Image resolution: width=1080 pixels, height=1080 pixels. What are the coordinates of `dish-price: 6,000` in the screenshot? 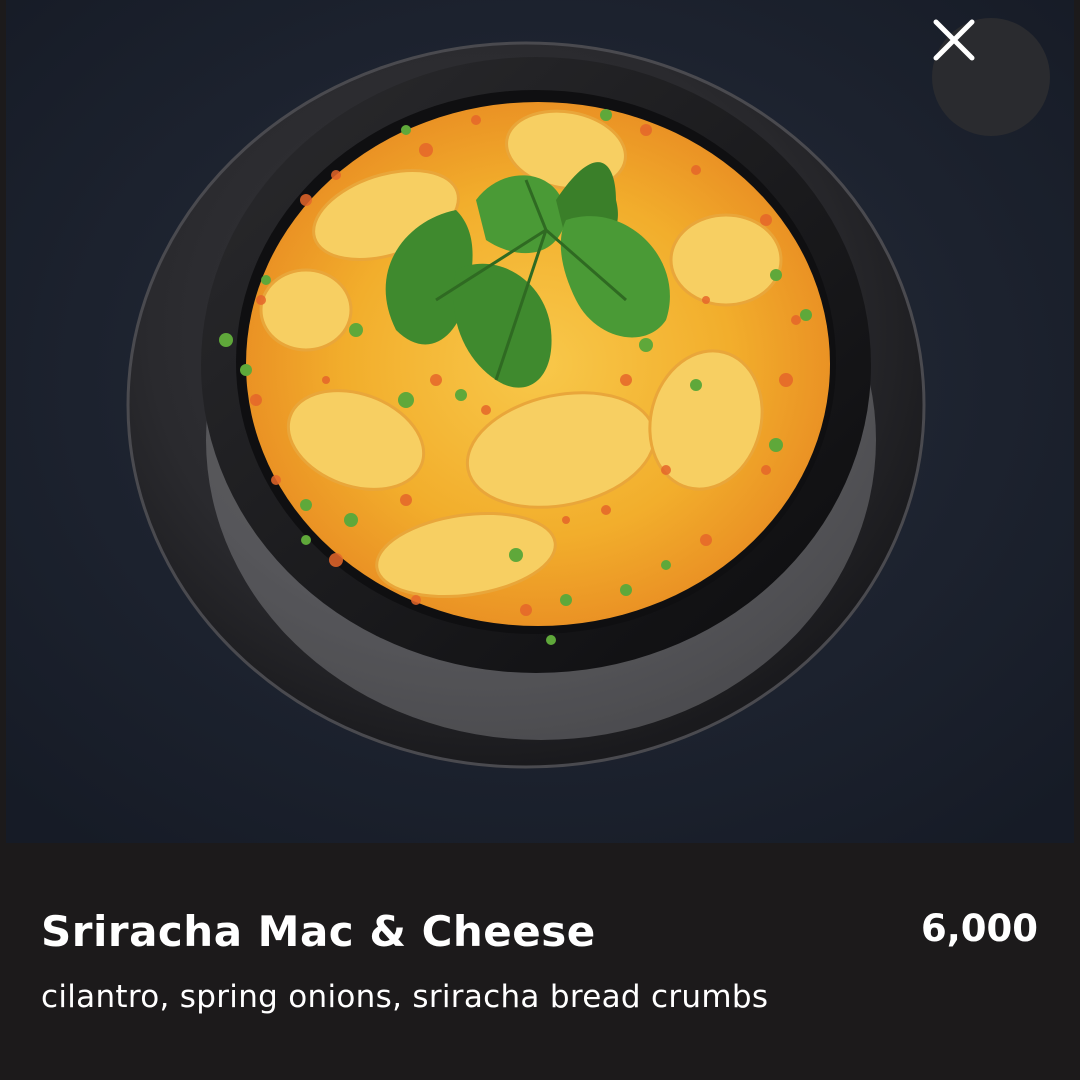 It's located at (979, 928).